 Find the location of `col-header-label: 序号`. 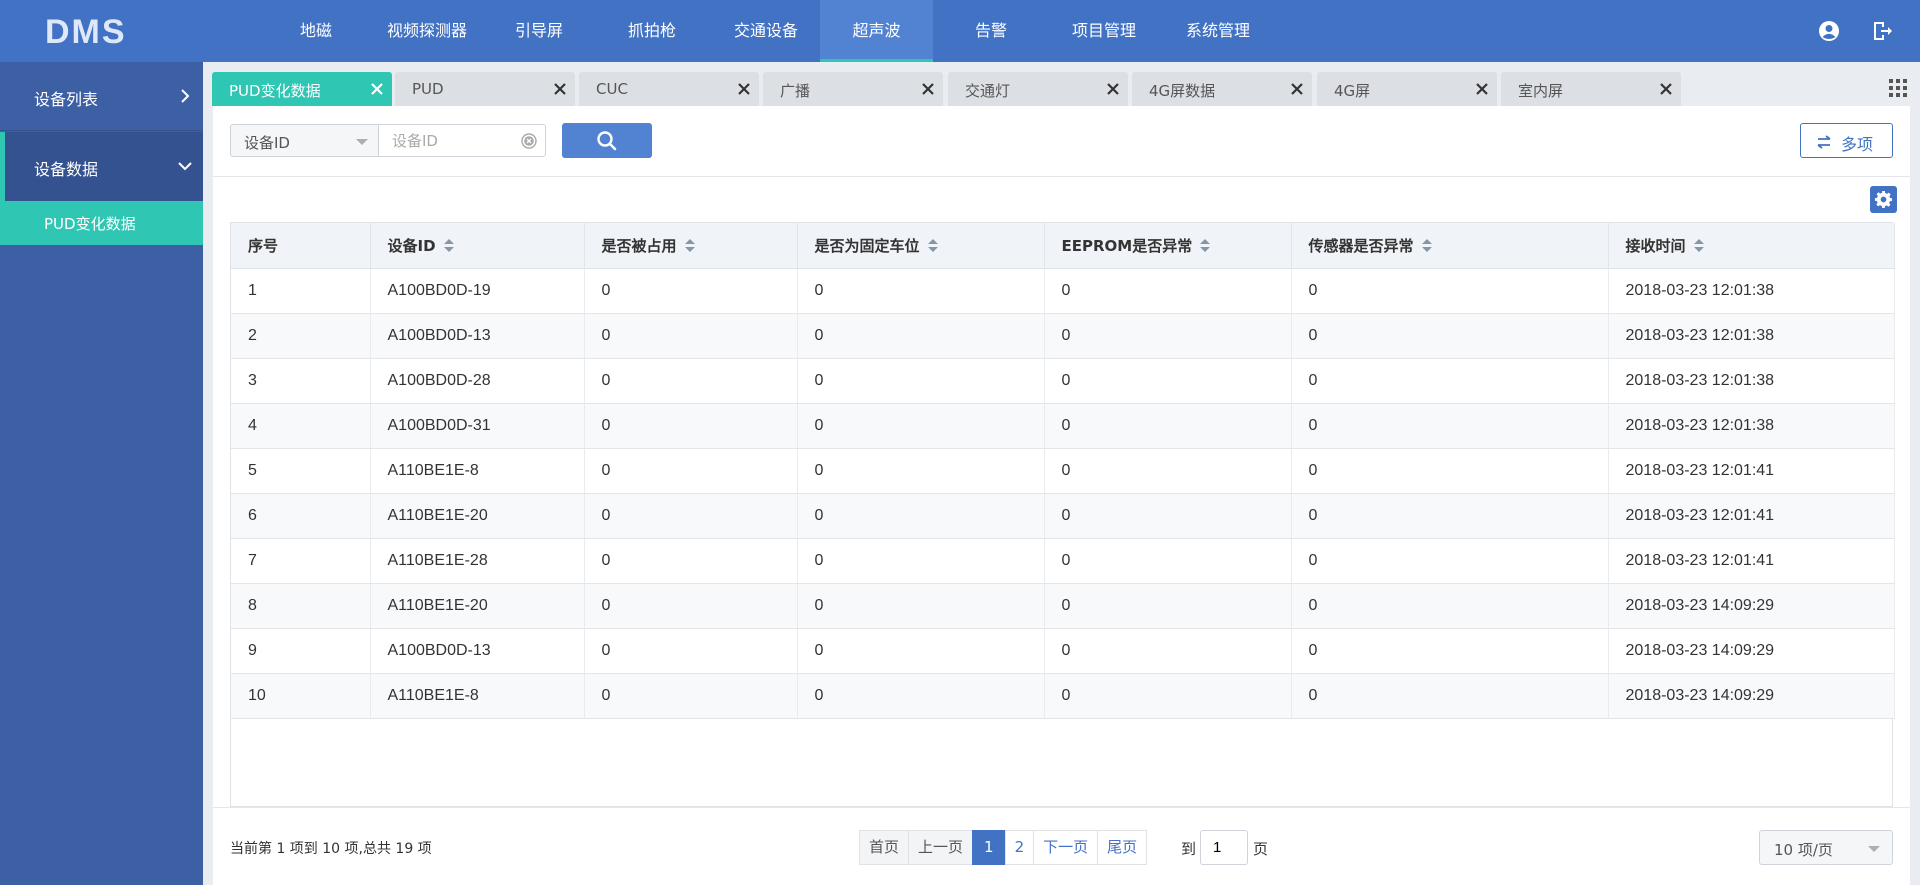

col-header-label: 序号 is located at coordinates (263, 245).